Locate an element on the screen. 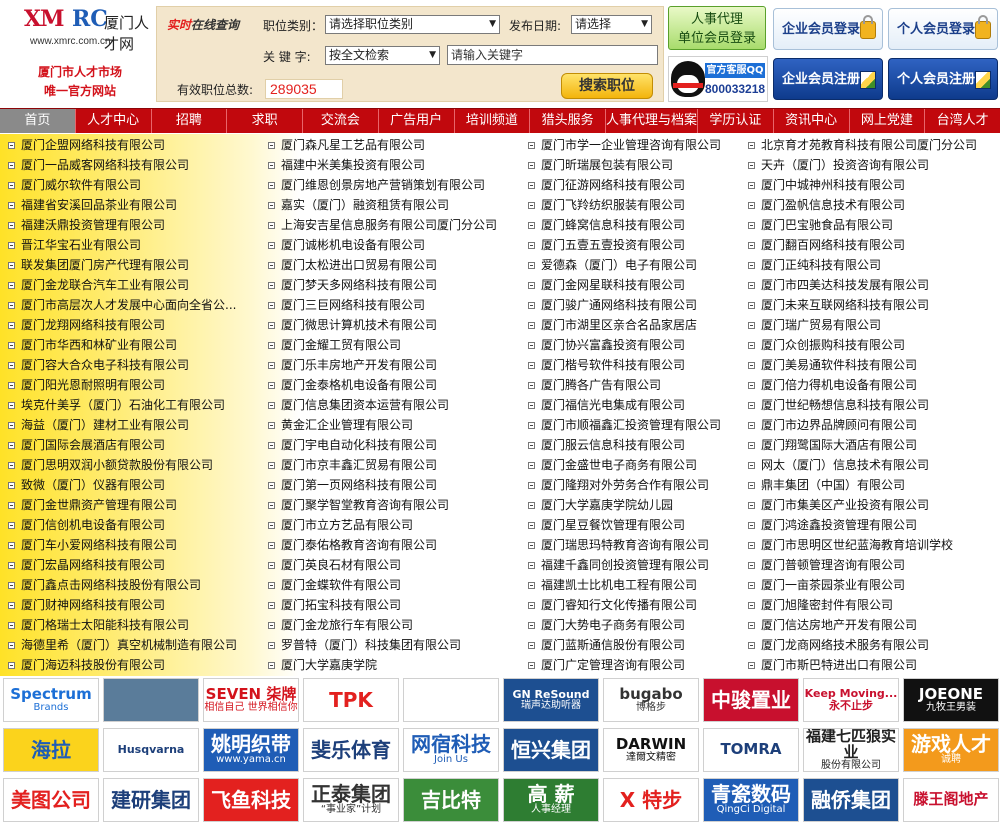 The height and width of the screenshot is (822, 1000). company-link: 厦门聚学智堂教育咨询有限公司 is located at coordinates (358, 505).